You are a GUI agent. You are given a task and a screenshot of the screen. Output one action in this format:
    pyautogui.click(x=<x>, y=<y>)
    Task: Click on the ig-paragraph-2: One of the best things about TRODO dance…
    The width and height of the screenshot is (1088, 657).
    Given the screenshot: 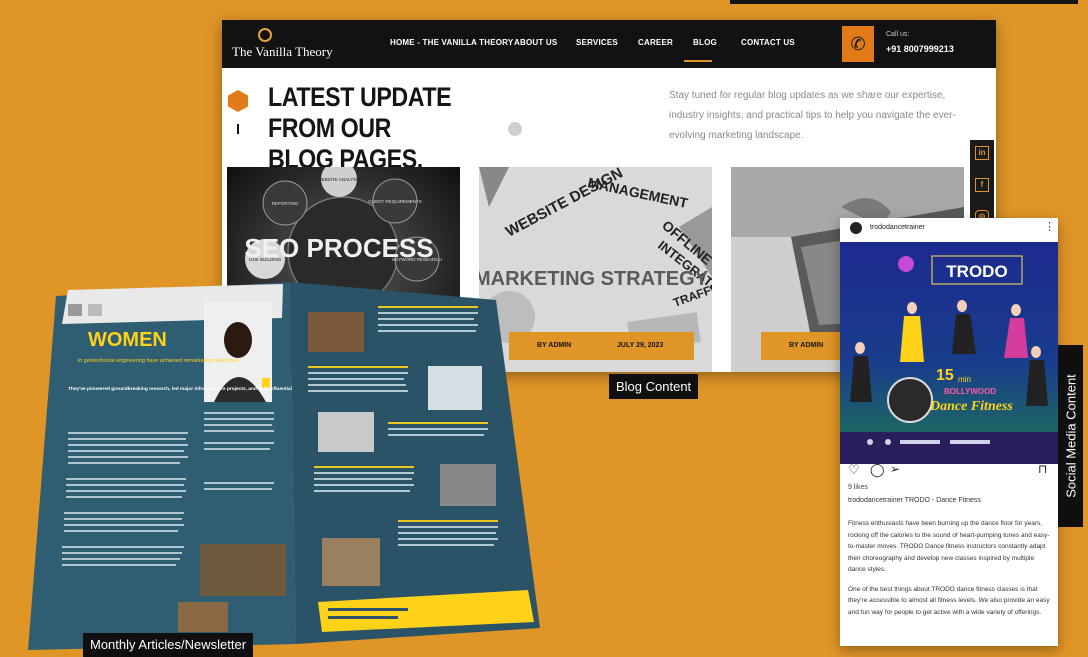 What is the action you would take?
    pyautogui.click(x=949, y=600)
    